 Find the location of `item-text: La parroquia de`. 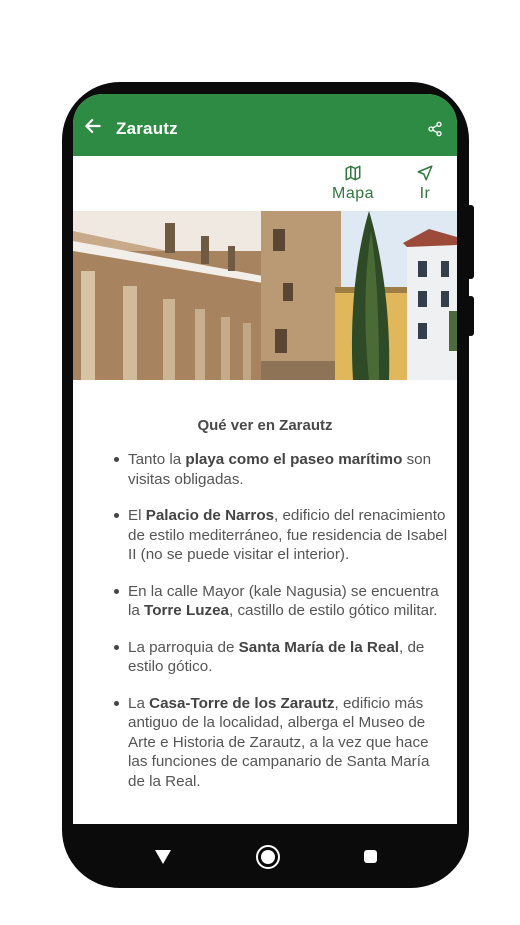

item-text: La parroquia de is located at coordinates (183, 647).